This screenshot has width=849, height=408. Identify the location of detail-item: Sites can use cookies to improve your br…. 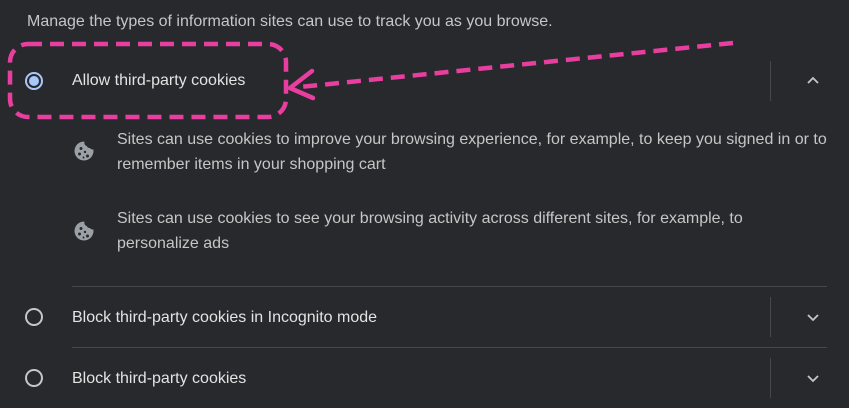
(452, 153).